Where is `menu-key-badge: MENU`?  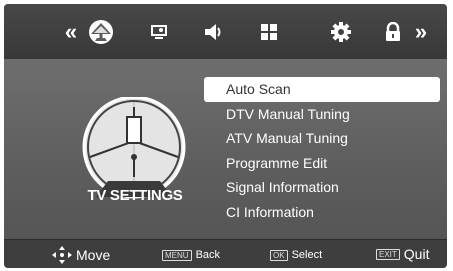
menu-key-badge: MENU is located at coordinates (177, 255).